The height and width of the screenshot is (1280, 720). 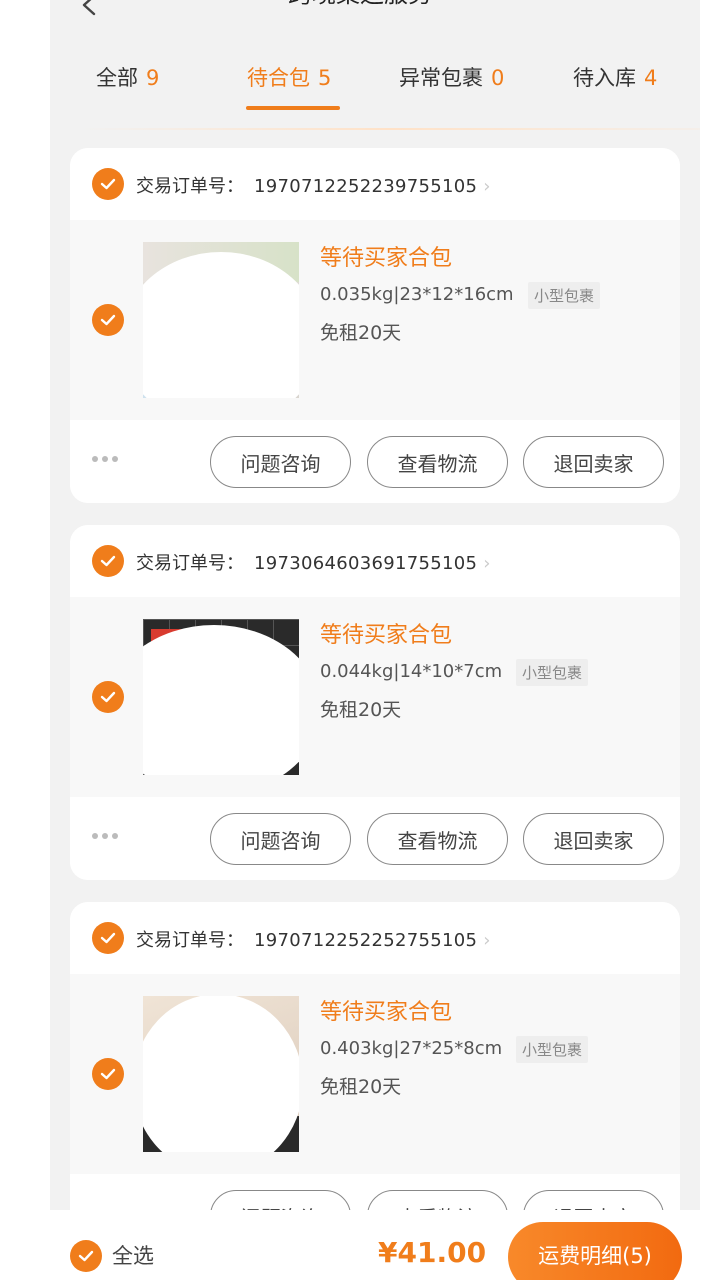 I want to click on package-body: 等待买家合包 0.044kg|14*10*7cm 小型包裹 免租20天, so click(x=375, y=697).